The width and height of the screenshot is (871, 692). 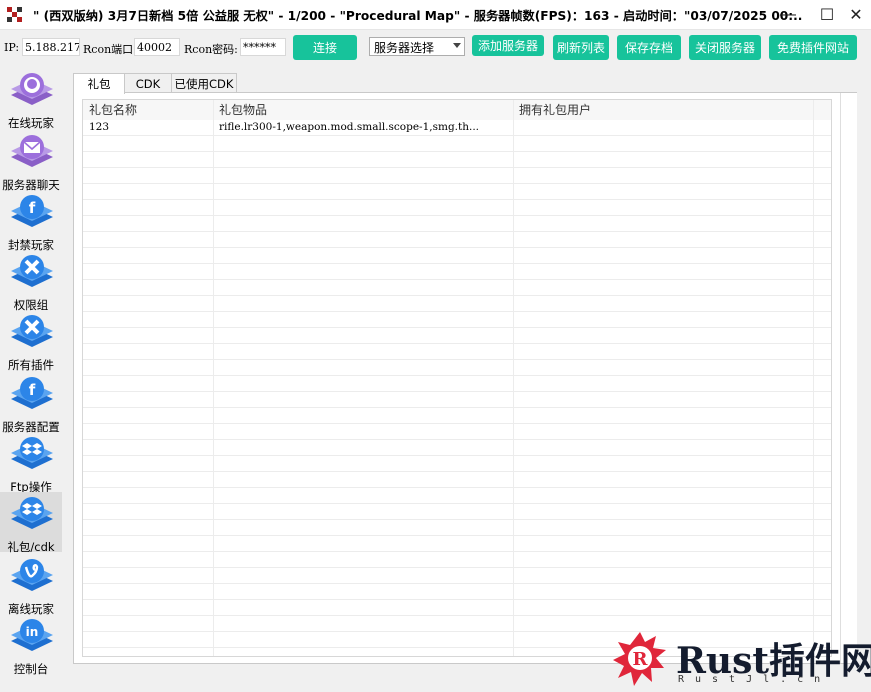 I want to click on cell-pack-owners, so click(x=663, y=128).